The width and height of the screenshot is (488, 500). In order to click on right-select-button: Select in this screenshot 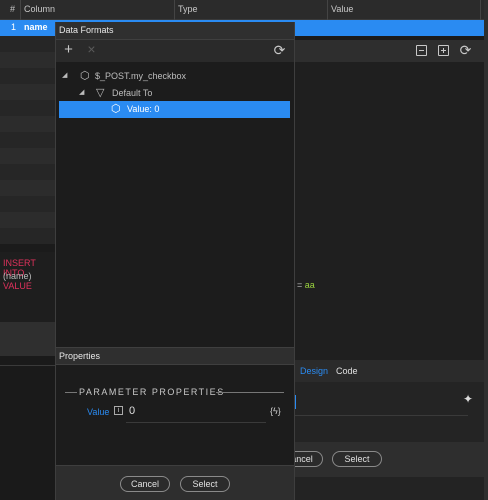, I will do `click(357, 459)`.